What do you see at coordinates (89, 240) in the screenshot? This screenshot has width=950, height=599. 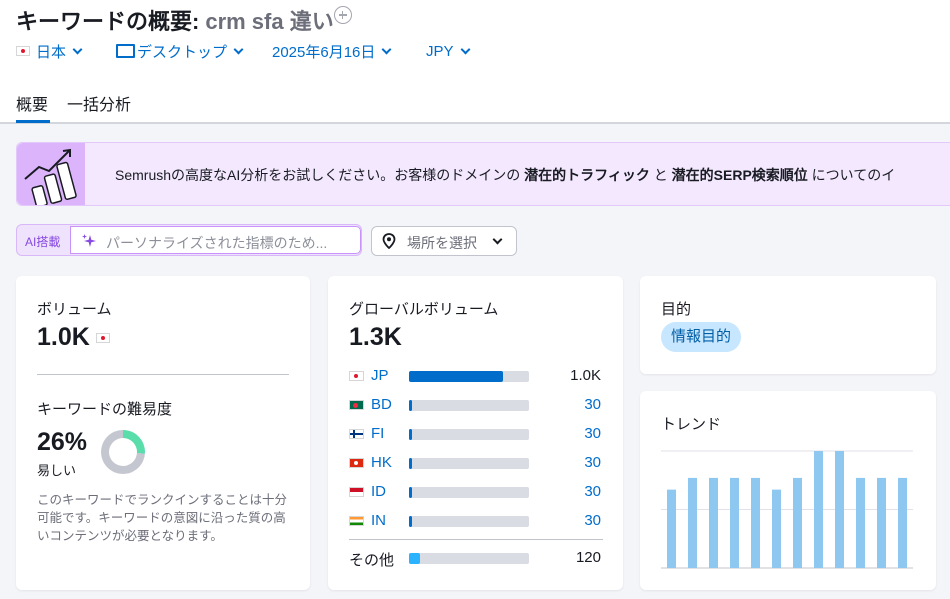 I see `sparkle-icon` at bounding box center [89, 240].